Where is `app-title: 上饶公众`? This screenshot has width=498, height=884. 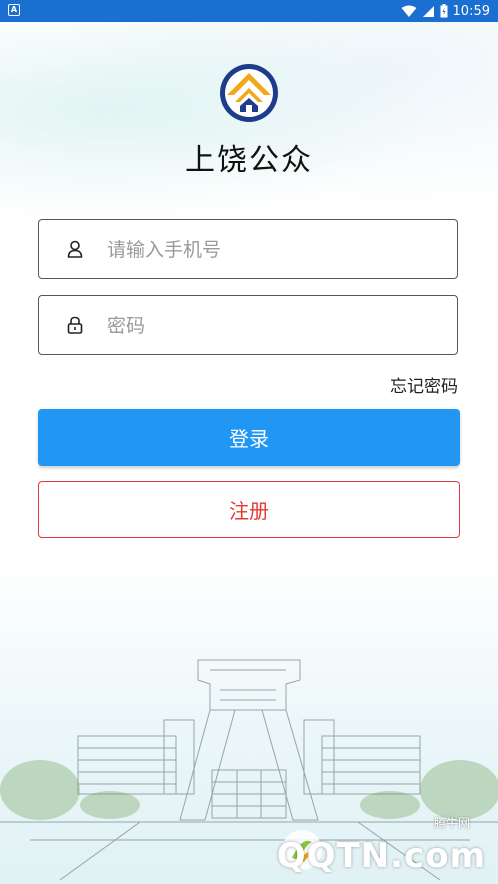
app-title: 上饶公众 is located at coordinates (249, 160).